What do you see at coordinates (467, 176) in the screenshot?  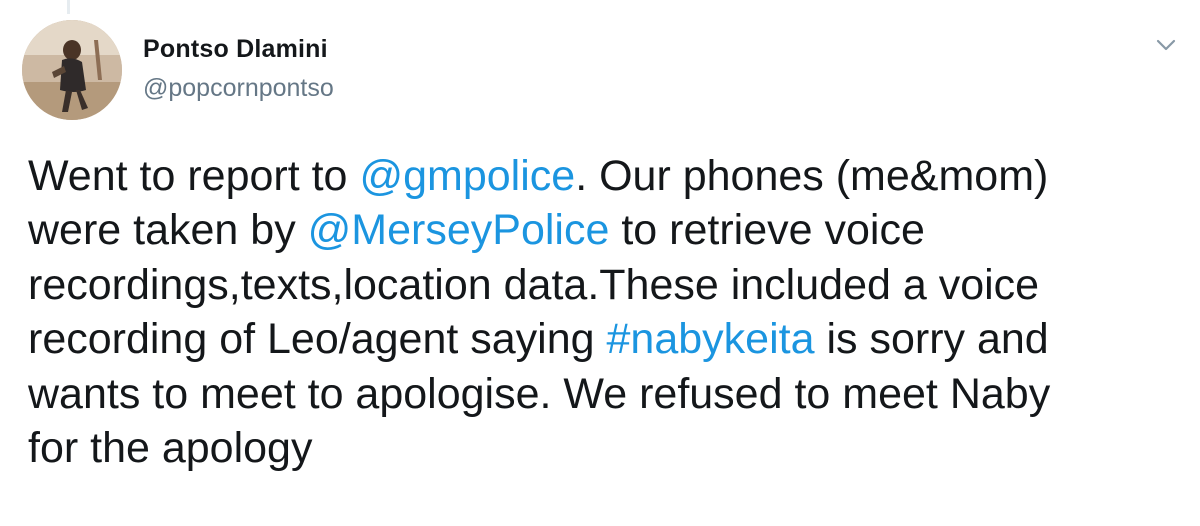 I see `mention-gmpolice-link: @gmpolice` at bounding box center [467, 176].